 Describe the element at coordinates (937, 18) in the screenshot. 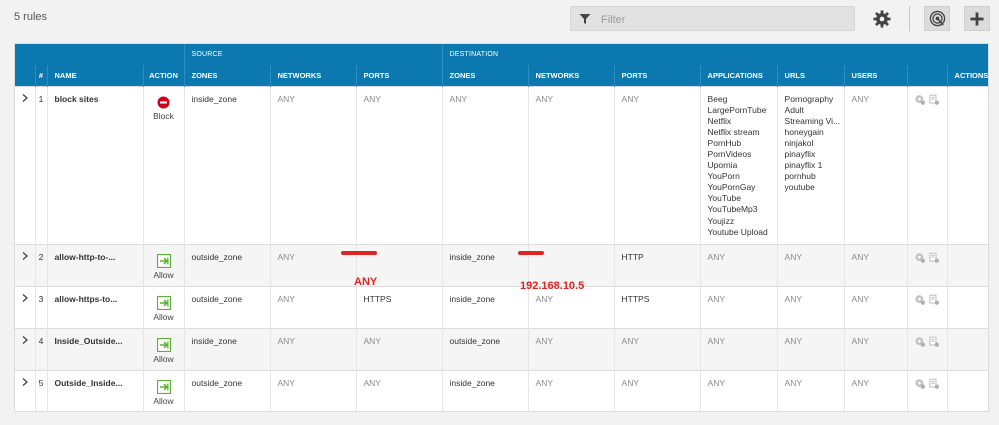

I see `deploy-button` at that location.